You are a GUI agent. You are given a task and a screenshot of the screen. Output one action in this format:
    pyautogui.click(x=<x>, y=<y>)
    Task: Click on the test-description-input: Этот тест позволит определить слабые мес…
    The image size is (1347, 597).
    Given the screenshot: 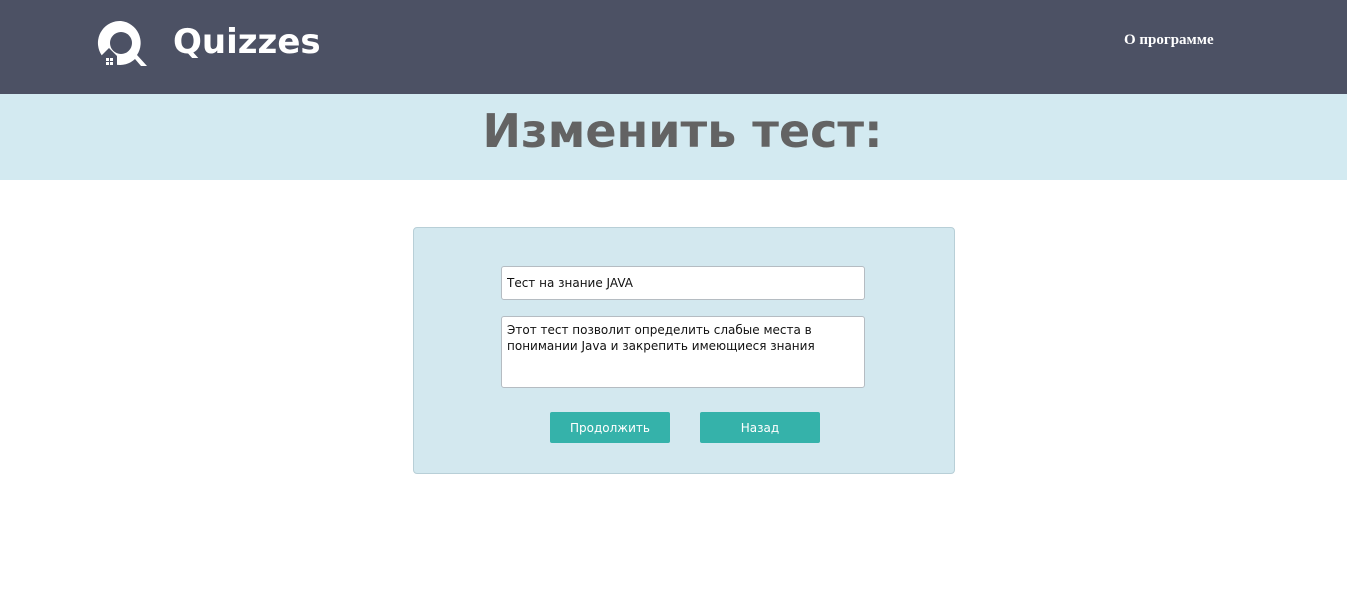 What is the action you would take?
    pyautogui.click(x=683, y=352)
    